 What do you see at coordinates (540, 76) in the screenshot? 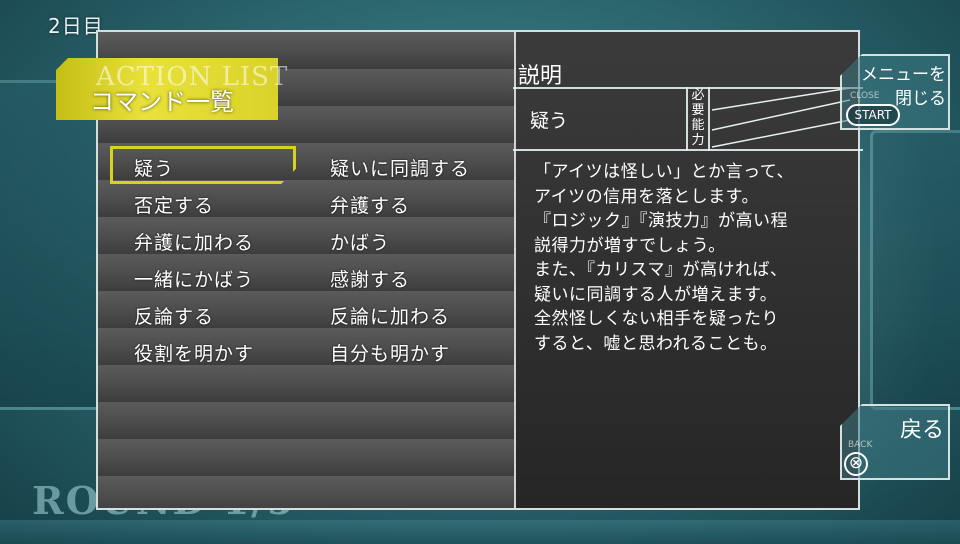
I see `description-title: 説明` at bounding box center [540, 76].